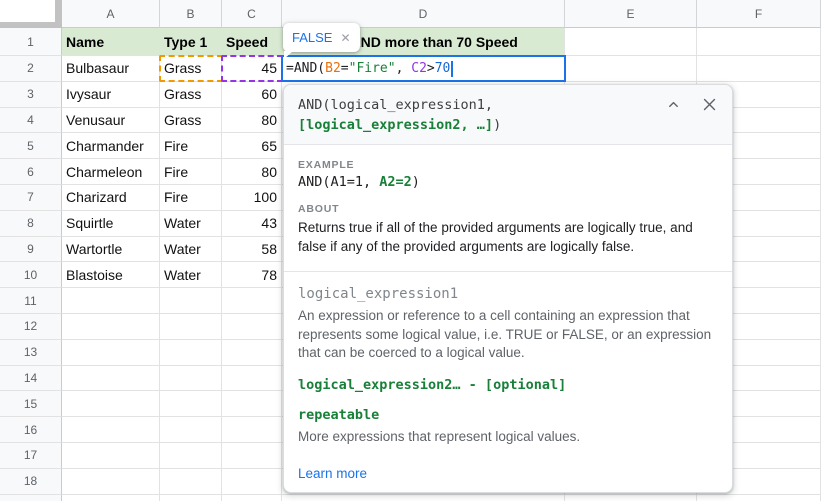  I want to click on row-header-8: 8, so click(31, 223).